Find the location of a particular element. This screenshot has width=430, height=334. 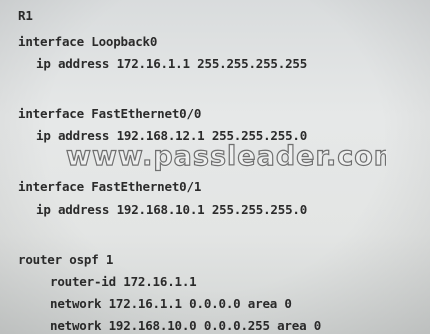

config-line-network-1: network 172.16.1.1 0.0.0.0 area 0 is located at coordinates (171, 303).